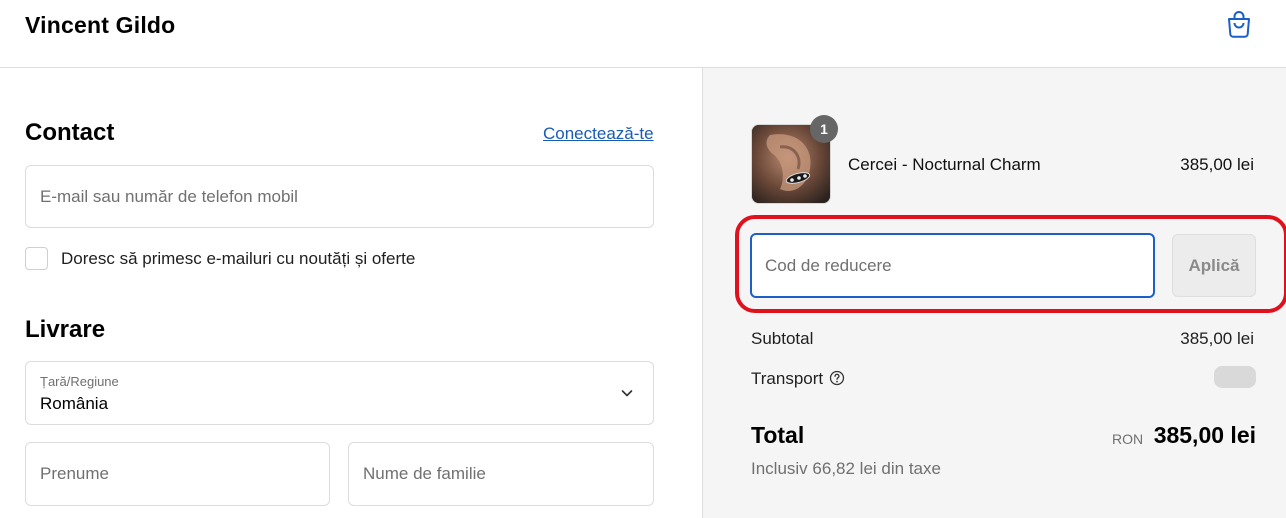 Image resolution: width=1286 pixels, height=518 pixels. I want to click on country-select: Țară/Regiune România, so click(339, 393).